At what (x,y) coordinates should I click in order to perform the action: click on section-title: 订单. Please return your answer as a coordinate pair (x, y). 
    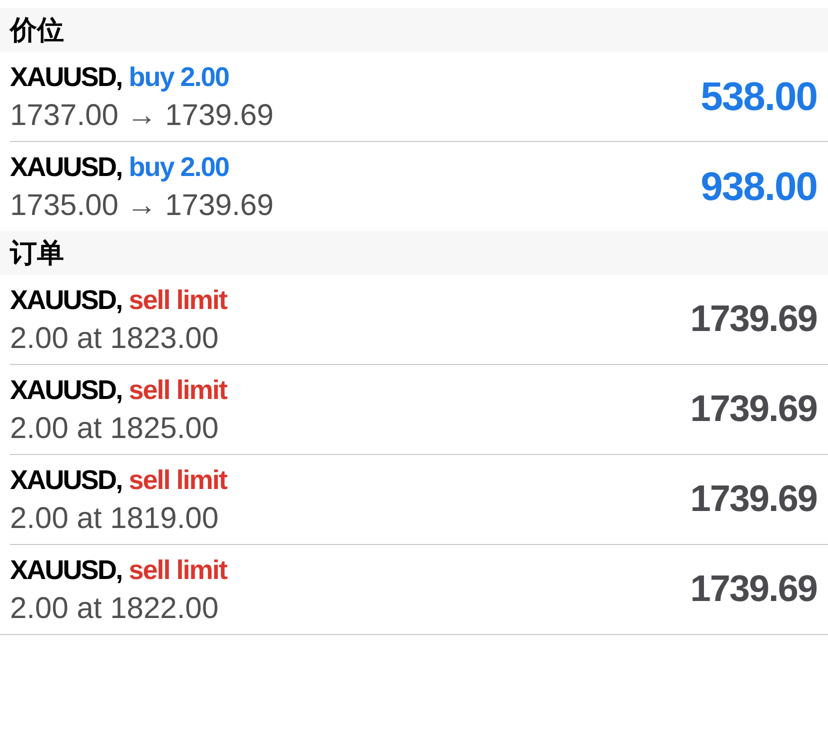
    Looking at the image, I should click on (37, 253).